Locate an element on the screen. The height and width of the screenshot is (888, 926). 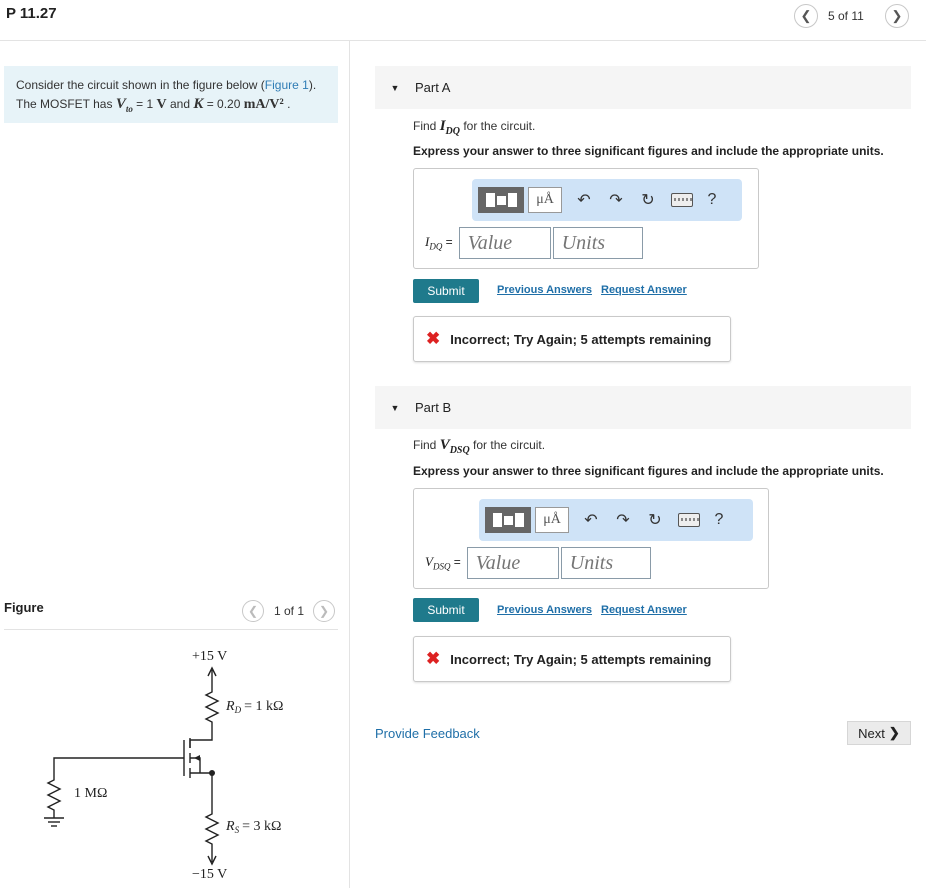
vto-value: = 1 is located at coordinates (144, 104).